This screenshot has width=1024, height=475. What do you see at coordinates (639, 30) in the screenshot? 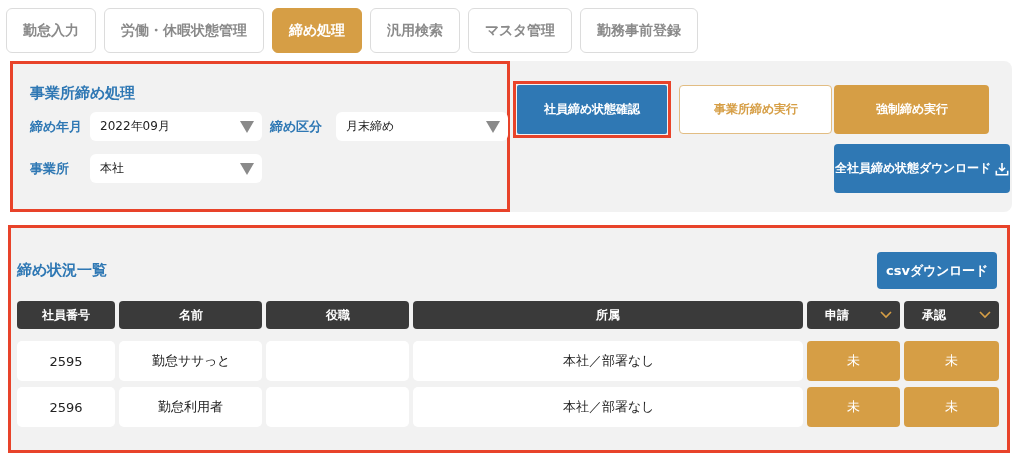
I see `nav-tab: 勤務事前登録` at bounding box center [639, 30].